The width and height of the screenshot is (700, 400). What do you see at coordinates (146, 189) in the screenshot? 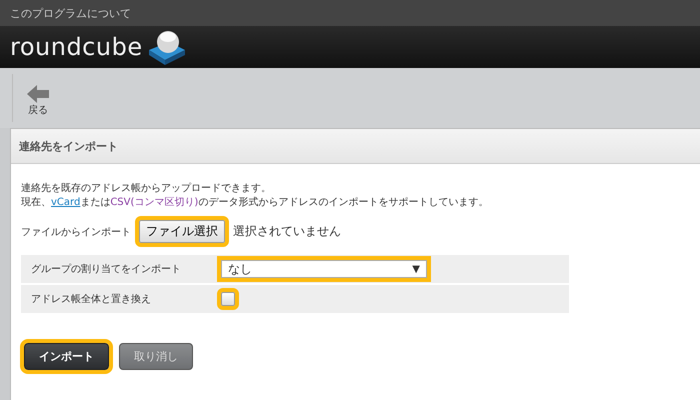
I see `intro-text: 連絡先を既存のアドレス帳からアップロードできます。` at bounding box center [146, 189].